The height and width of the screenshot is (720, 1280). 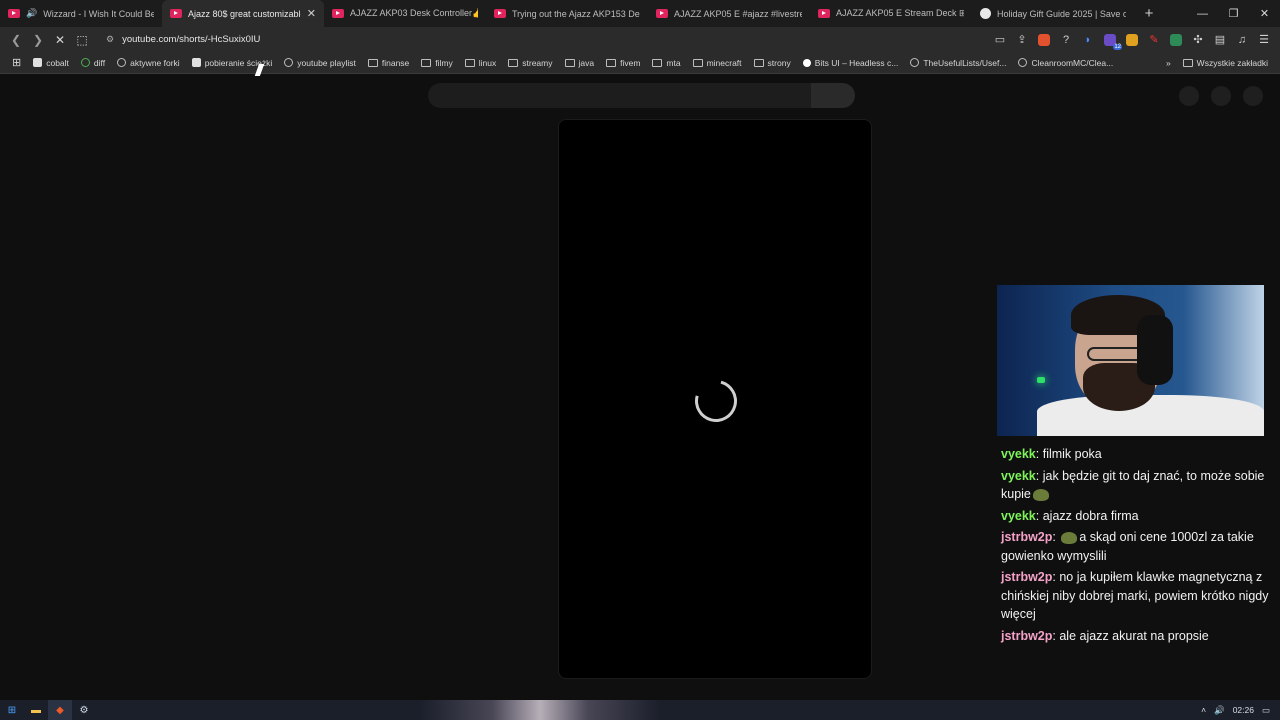 What do you see at coordinates (405, 13) in the screenshot?
I see `tab: AJAZZ AKP03 Desk Controller👍 Spe` at bounding box center [405, 13].